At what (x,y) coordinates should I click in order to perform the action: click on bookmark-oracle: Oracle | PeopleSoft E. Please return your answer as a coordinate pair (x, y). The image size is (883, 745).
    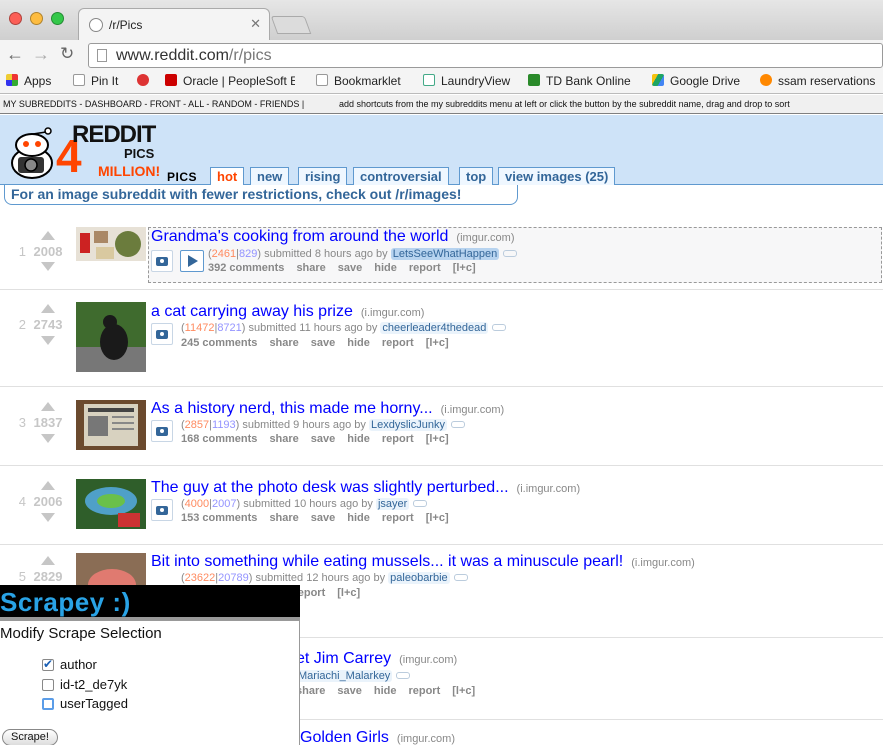
    Looking at the image, I should click on (230, 81).